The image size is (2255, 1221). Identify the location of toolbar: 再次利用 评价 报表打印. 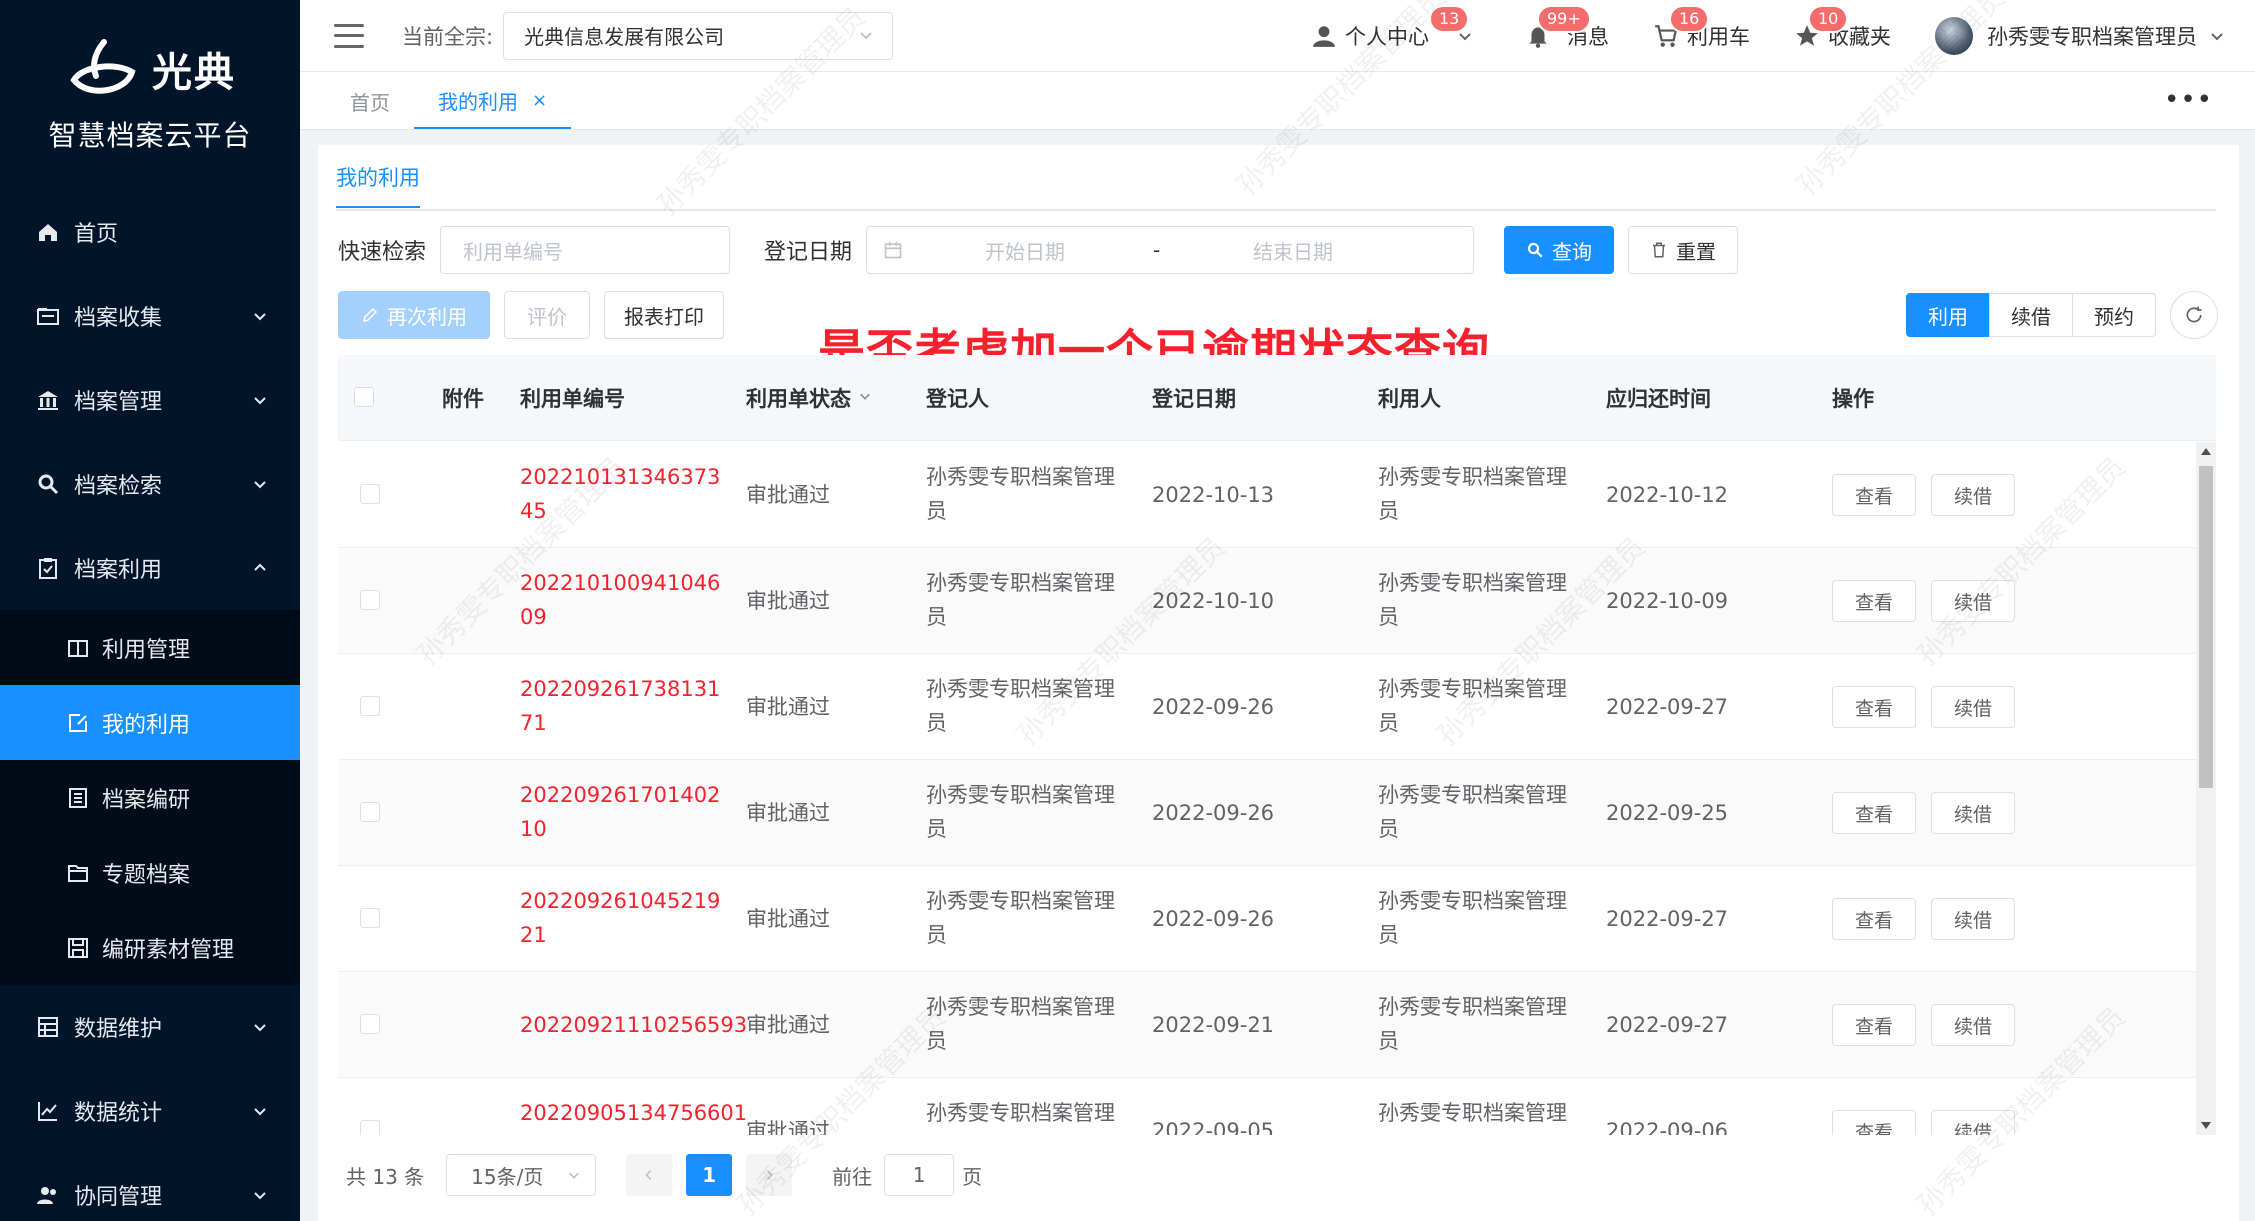
(531, 315).